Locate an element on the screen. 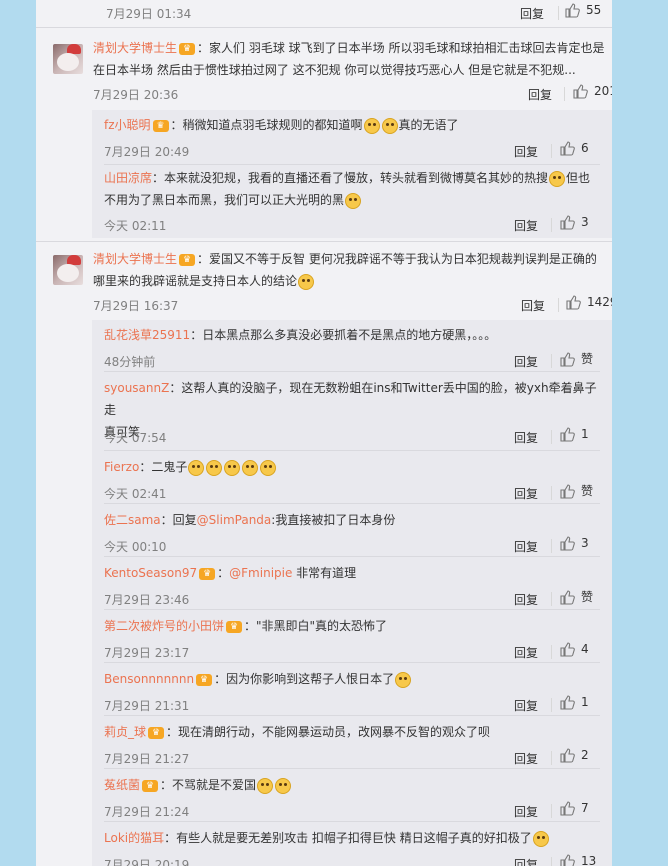  like-button: 13 is located at coordinates (577, 859).